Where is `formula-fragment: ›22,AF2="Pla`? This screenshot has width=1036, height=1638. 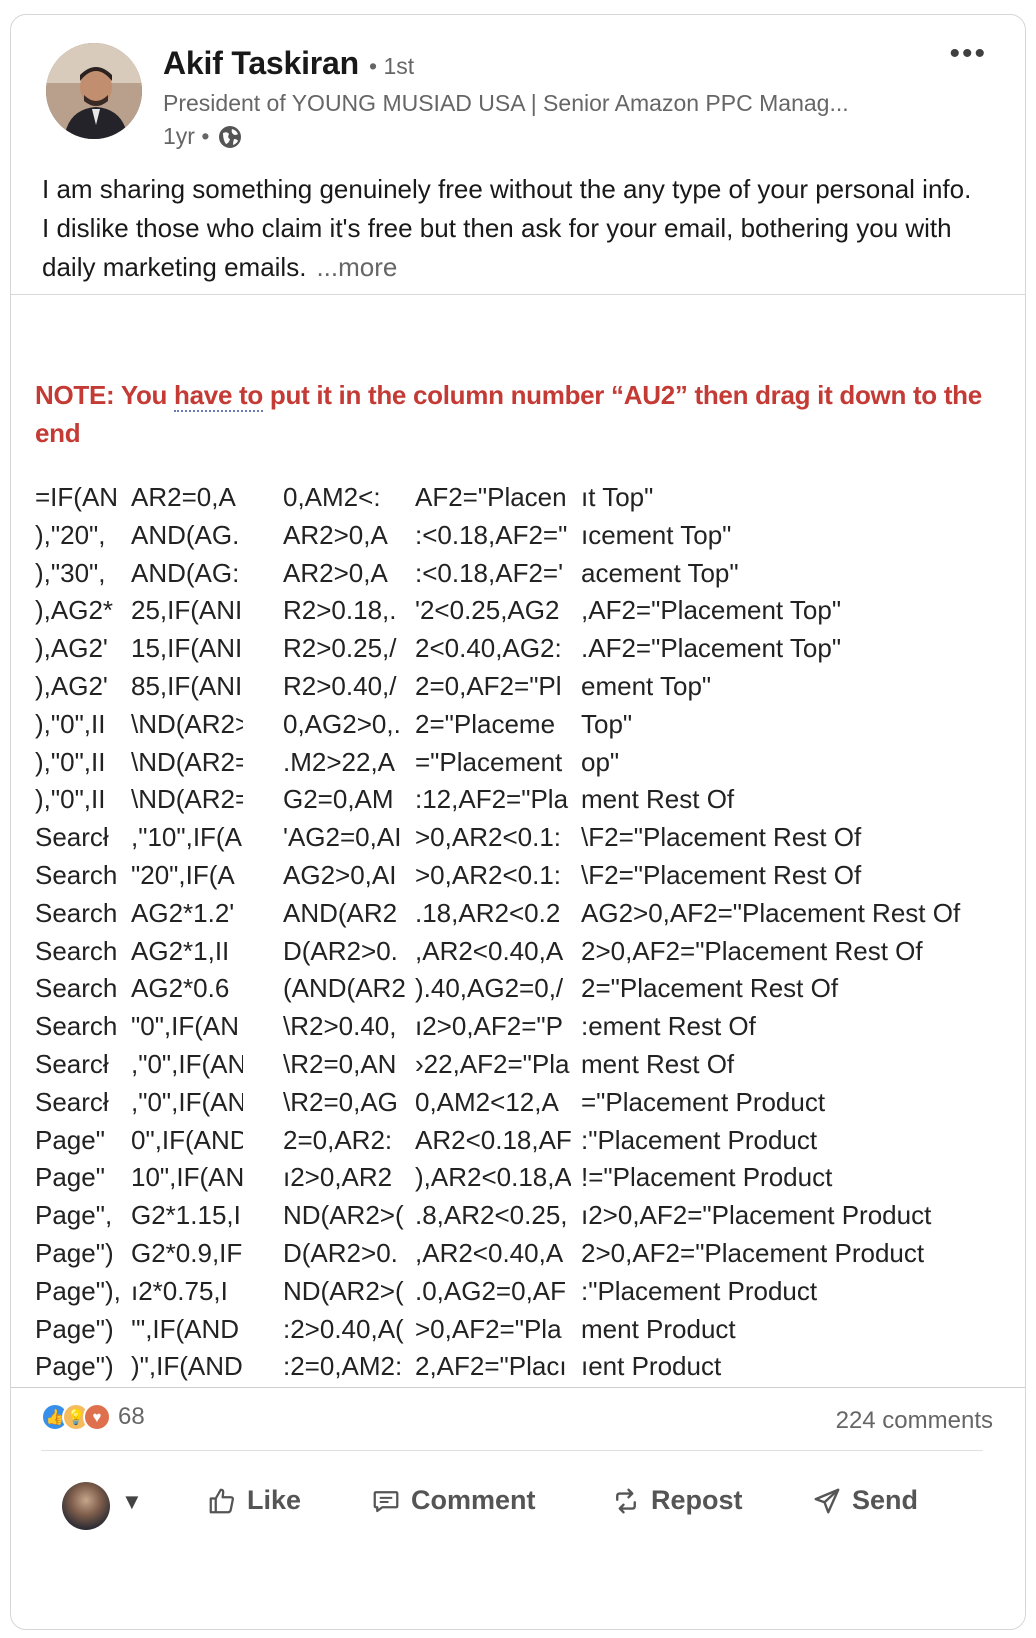 formula-fragment: ›22,AF2="Pla is located at coordinates (492, 1064).